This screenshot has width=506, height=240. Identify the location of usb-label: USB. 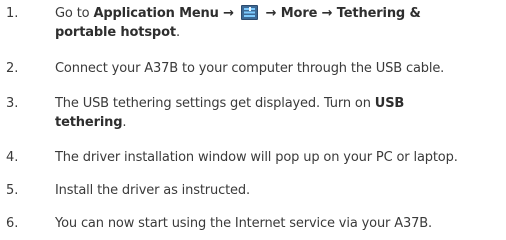
(389, 103).